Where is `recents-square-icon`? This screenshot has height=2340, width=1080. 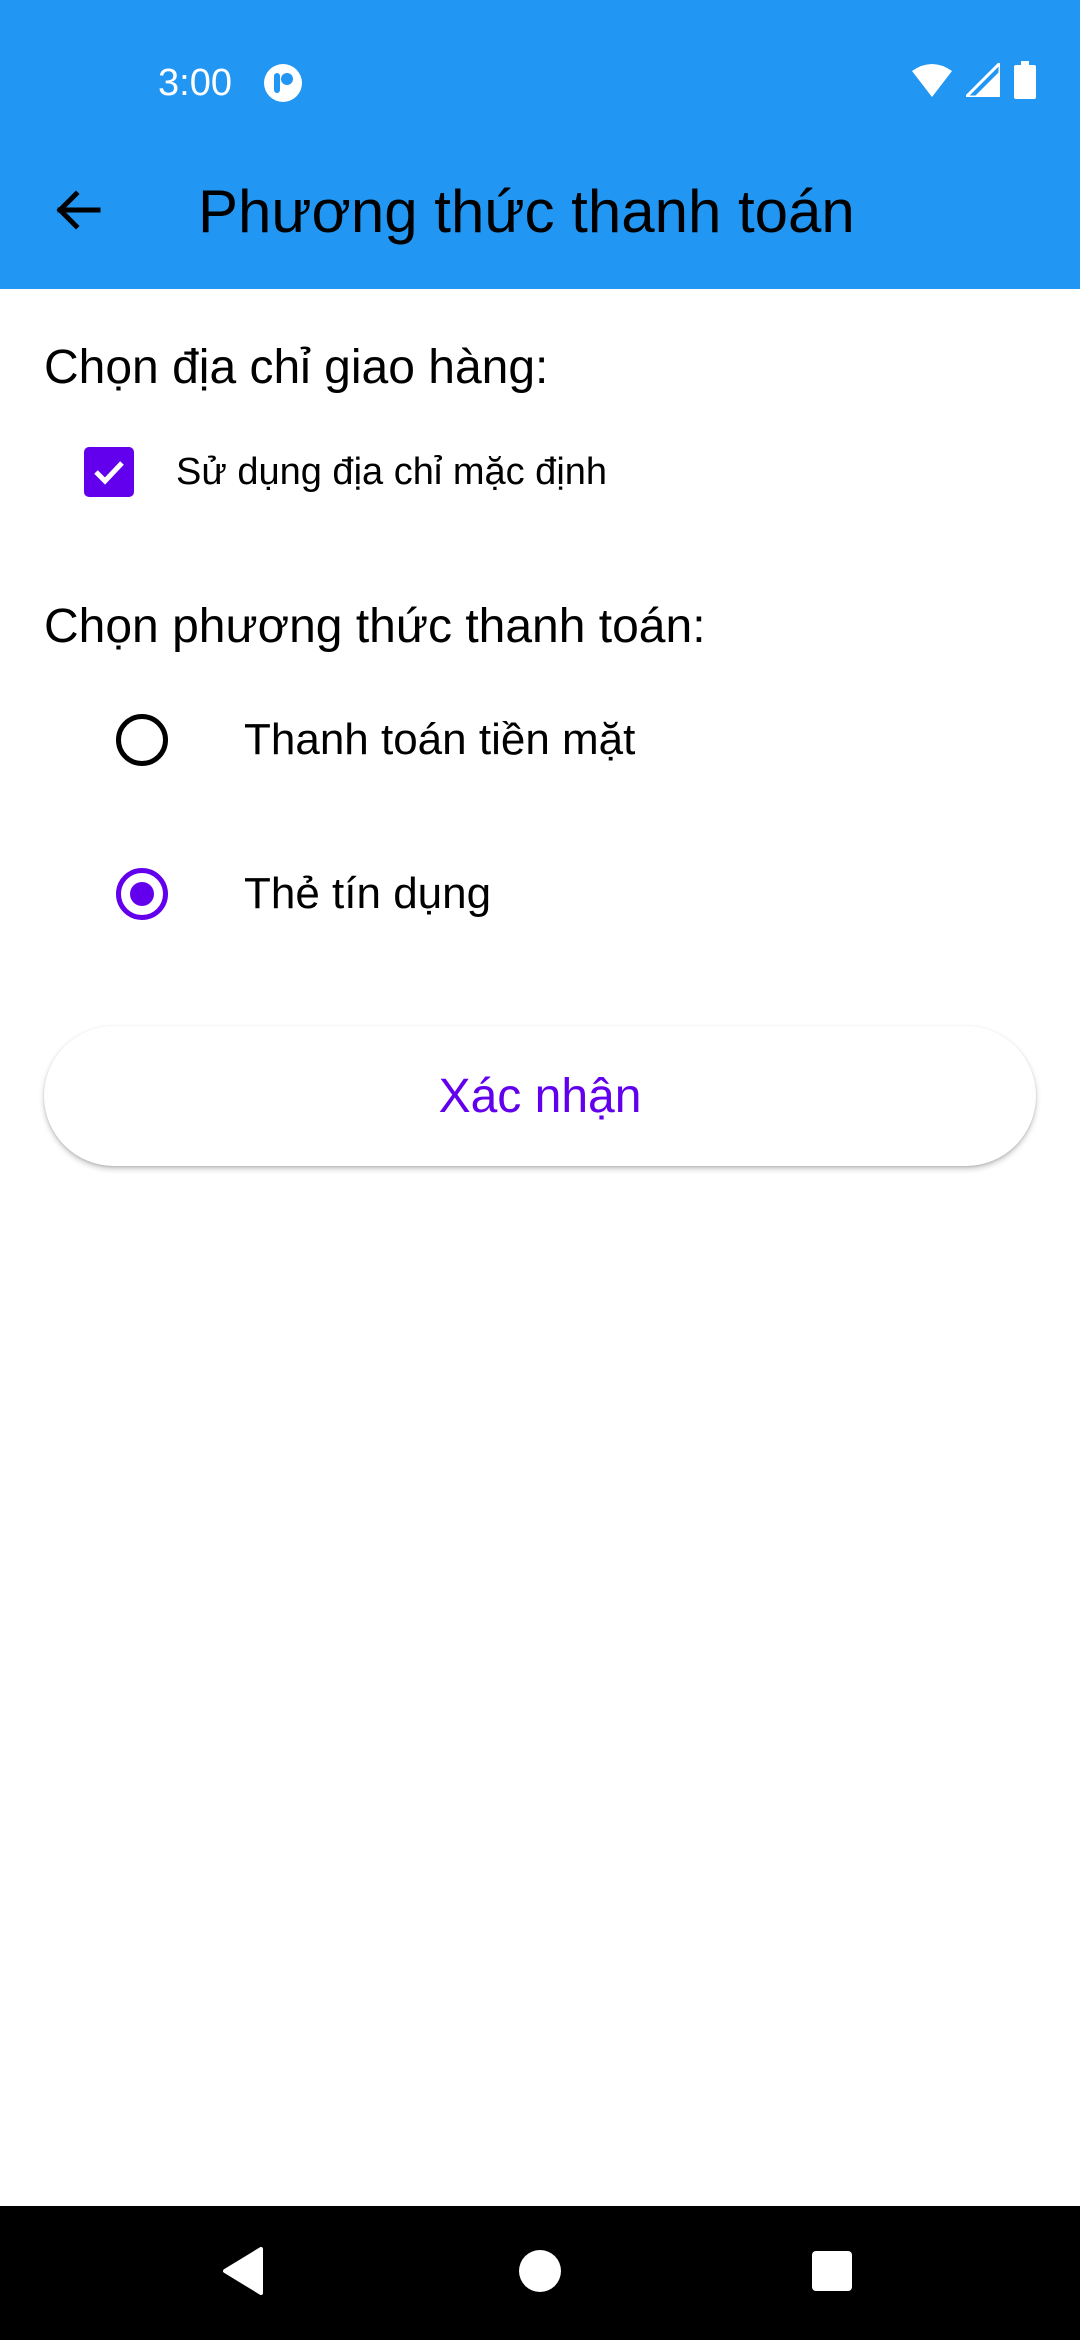 recents-square-icon is located at coordinates (832, 2273).